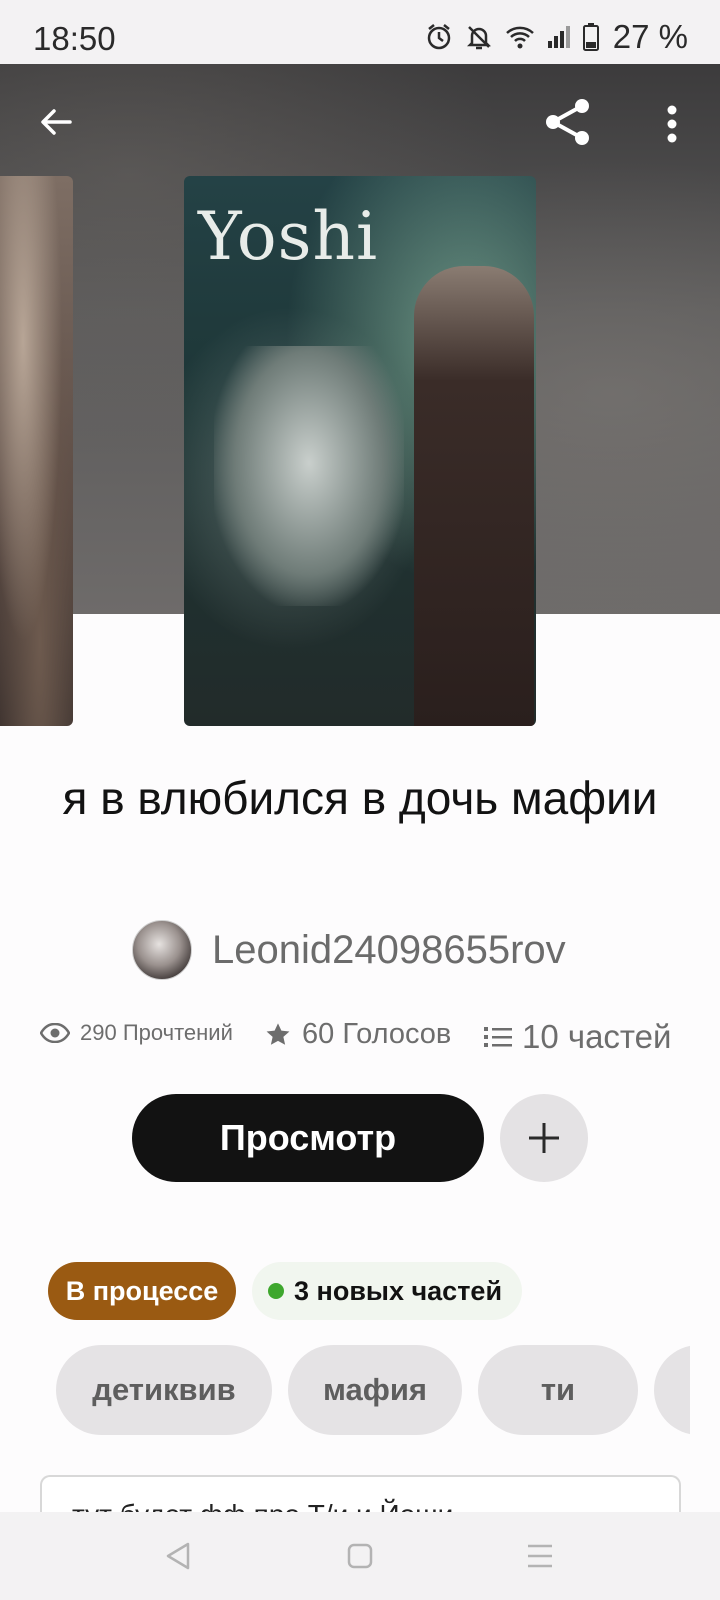 Image resolution: width=720 pixels, height=1600 pixels. I want to click on tag-list: детиквив мафия ти, so click(373, 1390).